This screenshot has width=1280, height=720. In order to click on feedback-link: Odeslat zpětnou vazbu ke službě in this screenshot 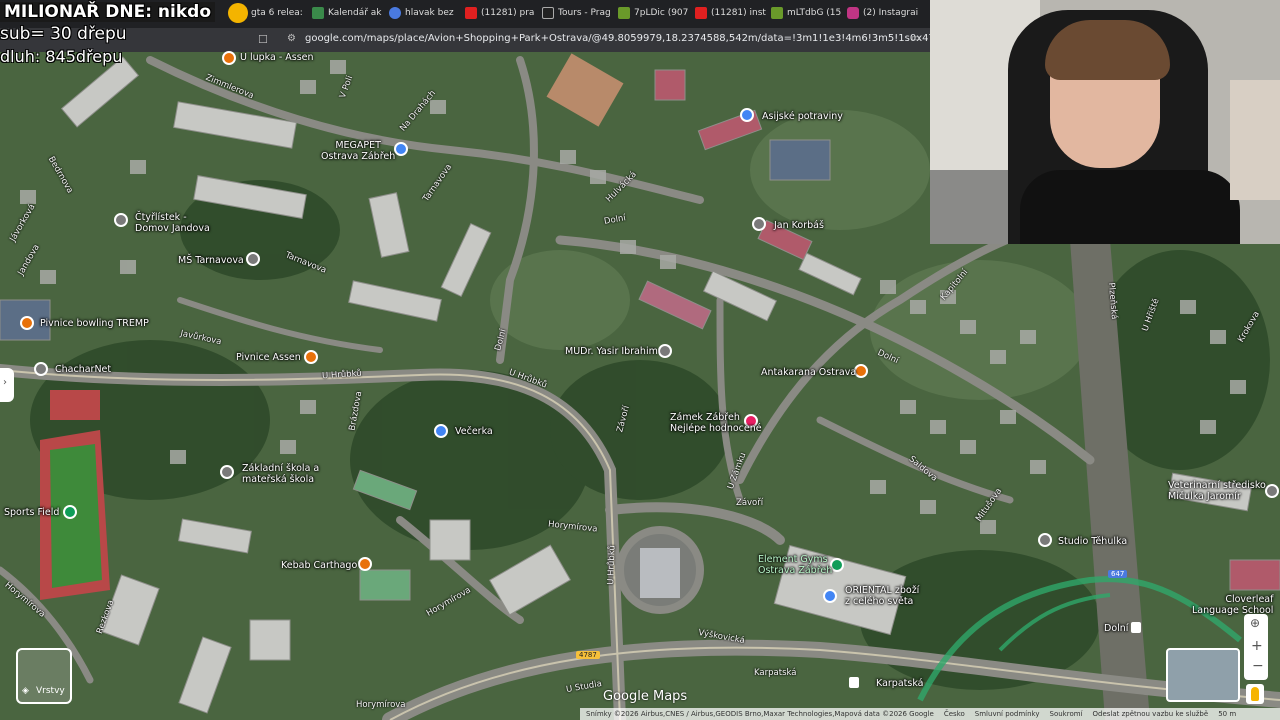, I will do `click(1151, 714)`.